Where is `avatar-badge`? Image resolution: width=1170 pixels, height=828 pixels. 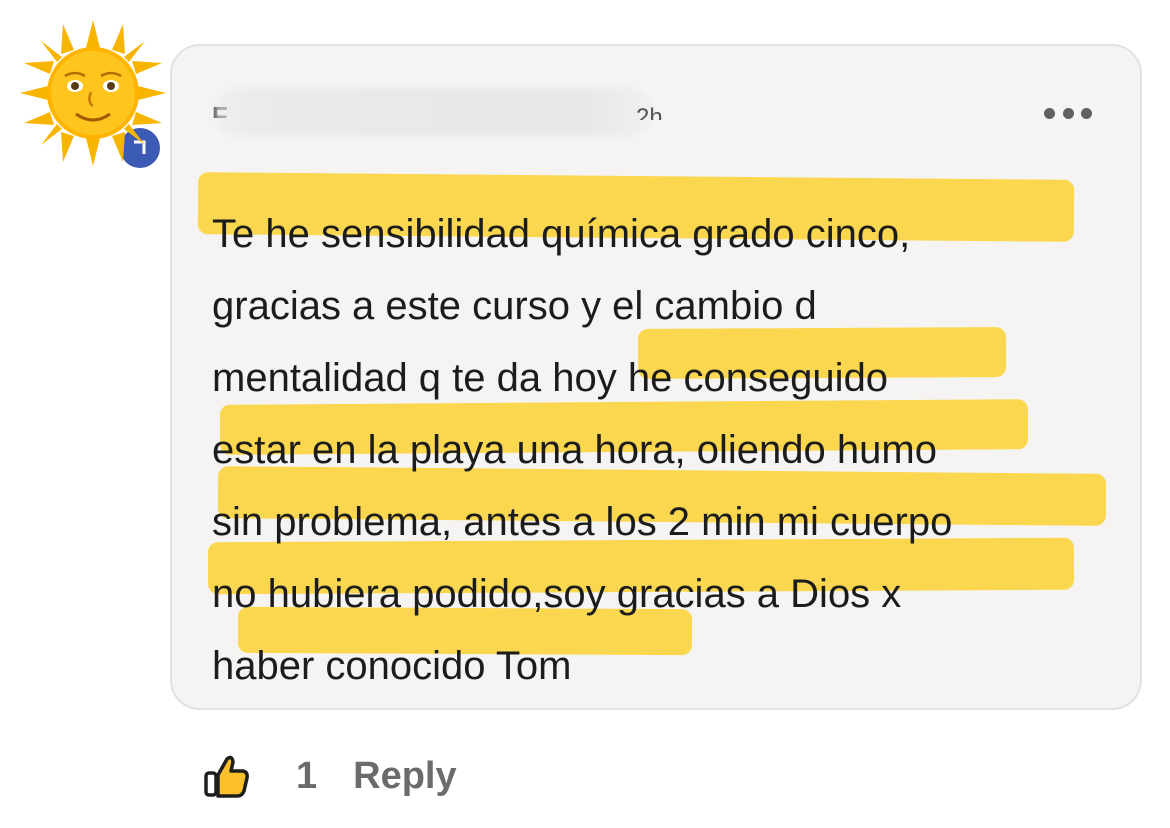 avatar-badge is located at coordinates (140, 148).